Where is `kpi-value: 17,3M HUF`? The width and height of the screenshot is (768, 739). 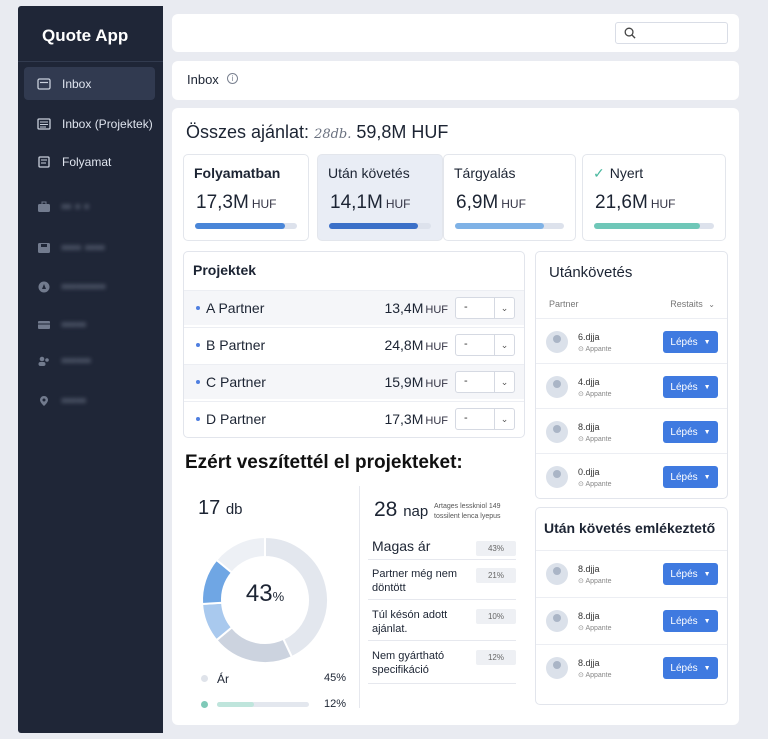
kpi-value: 17,3M HUF is located at coordinates (236, 203).